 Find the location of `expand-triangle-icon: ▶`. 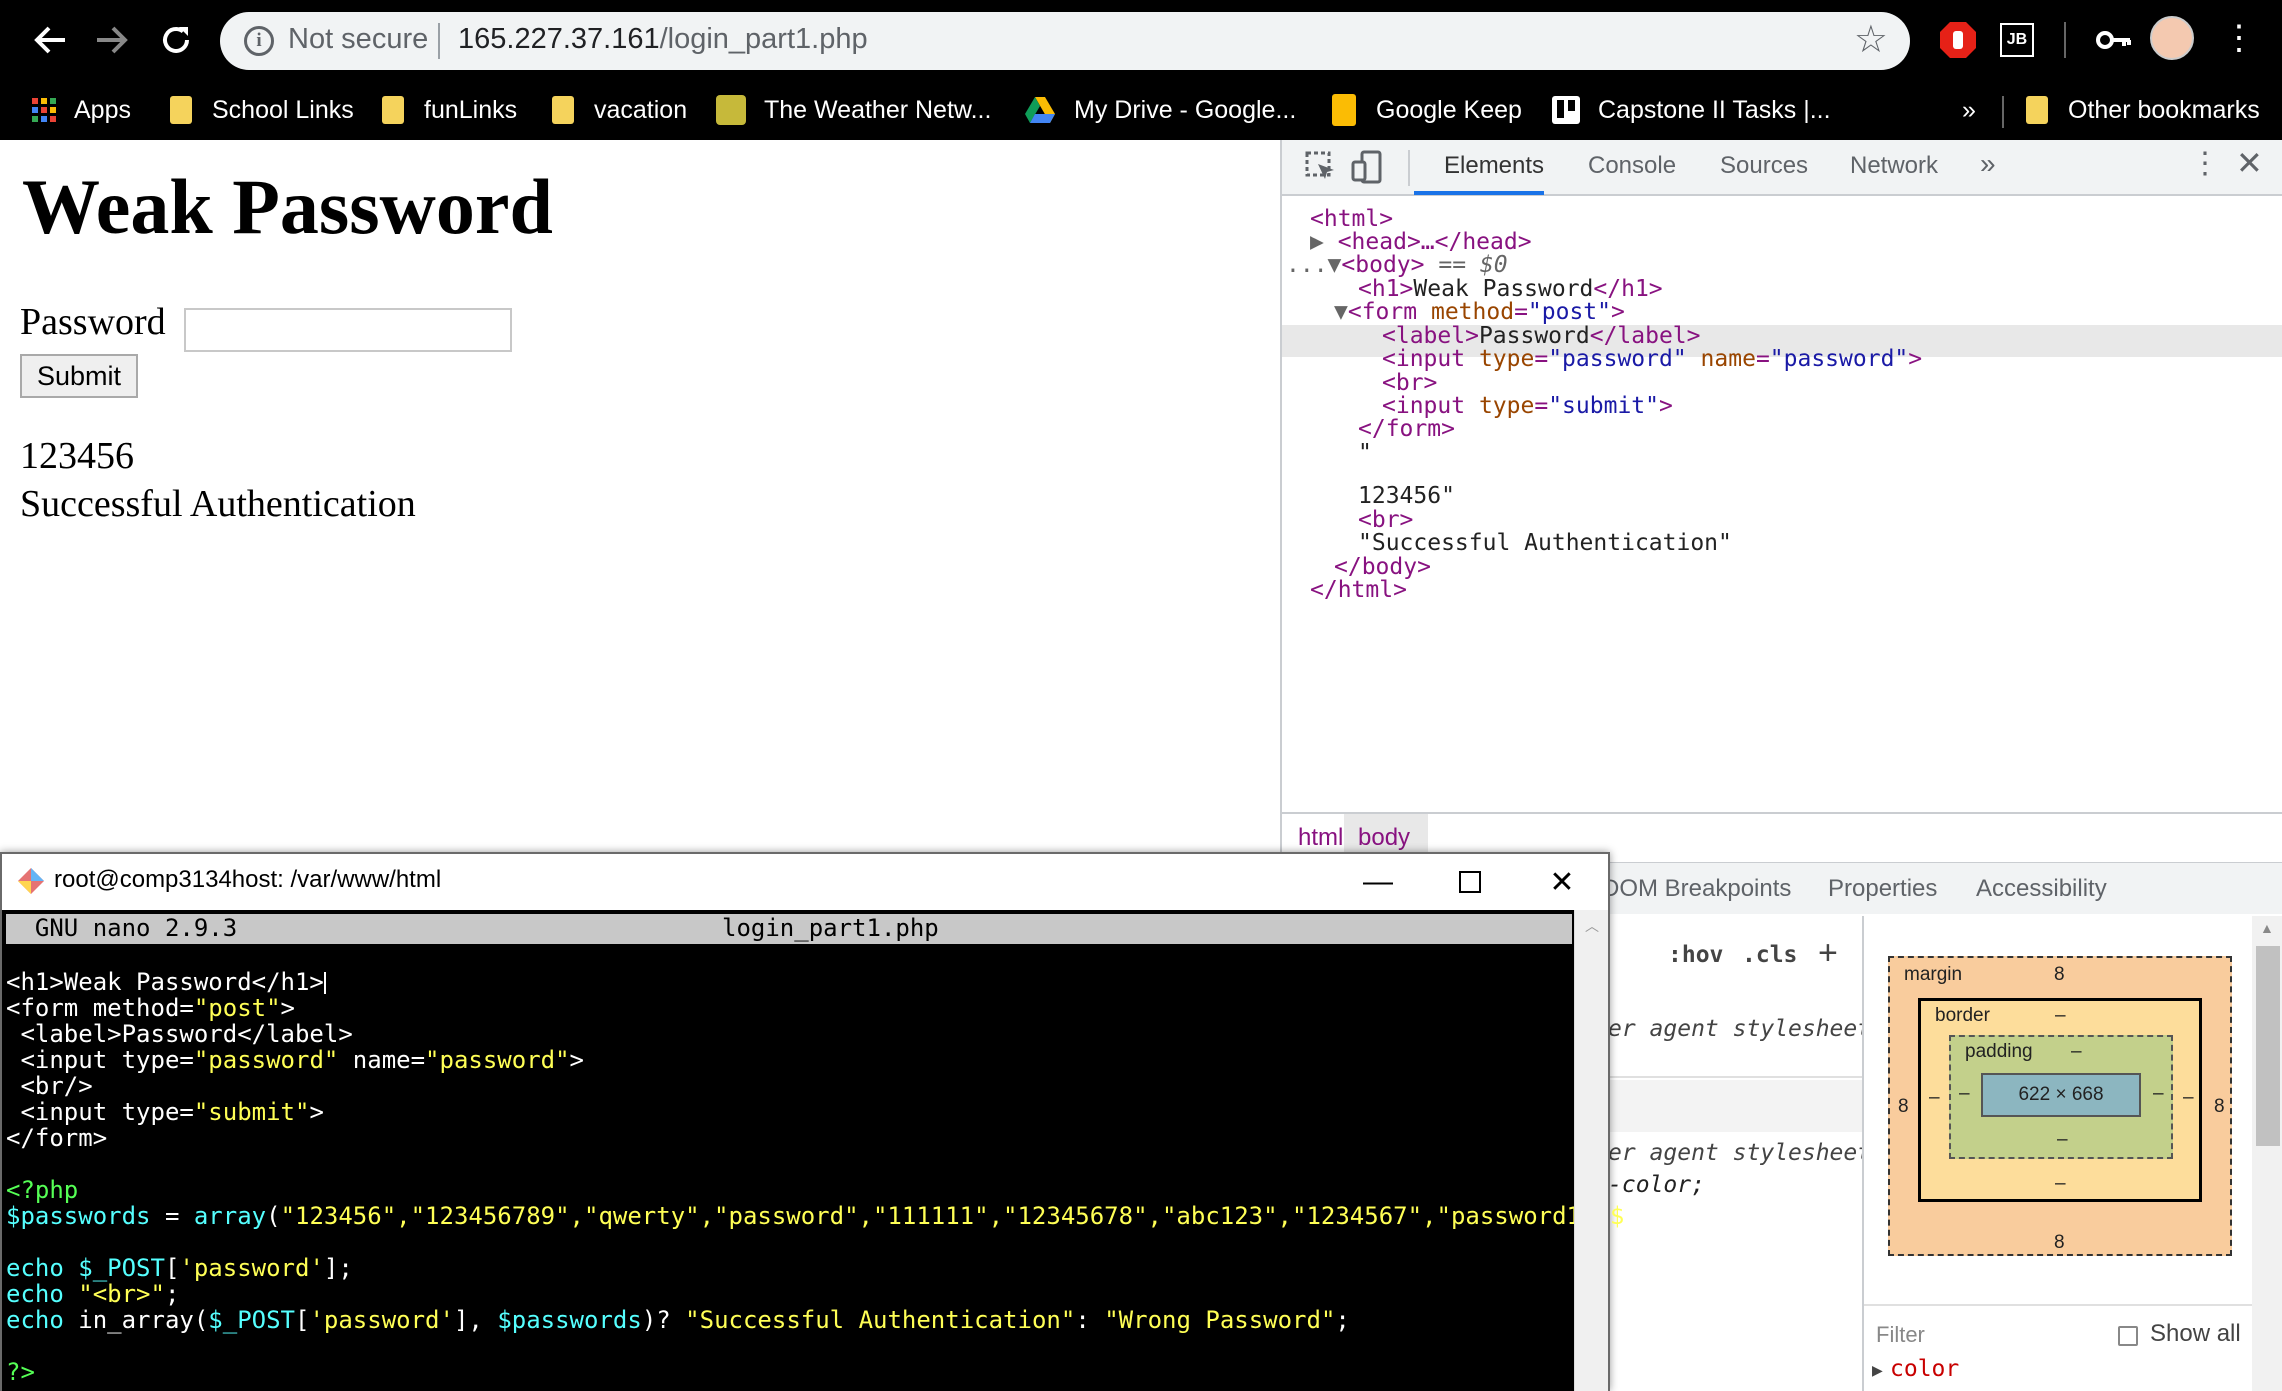

expand-triangle-icon: ▶ is located at coordinates (1877, 1370).